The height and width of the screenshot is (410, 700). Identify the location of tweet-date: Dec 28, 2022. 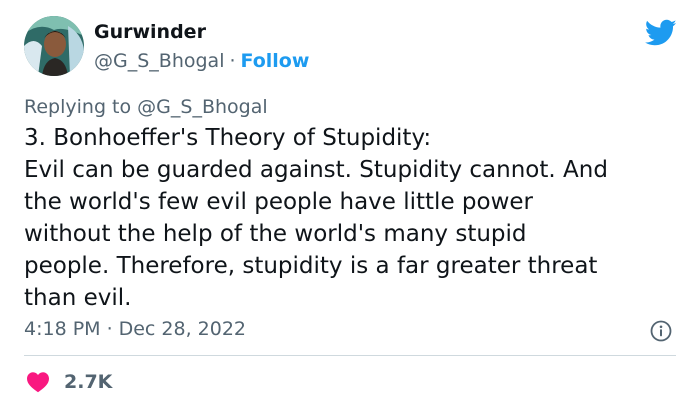
(182, 329).